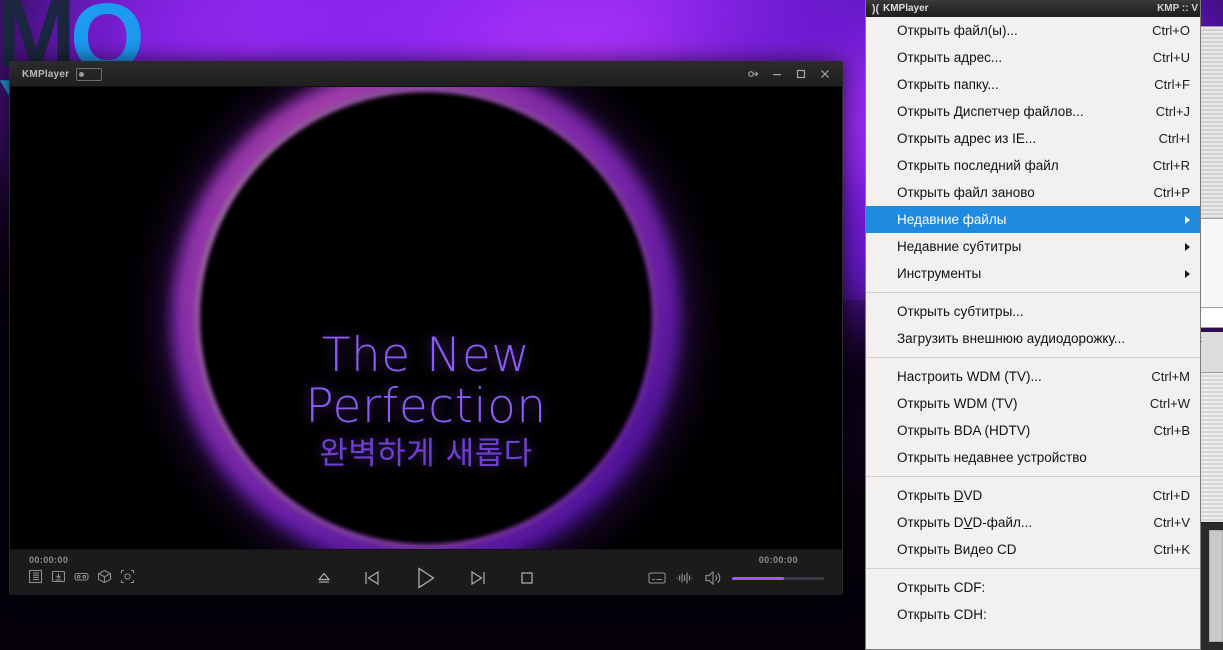  What do you see at coordinates (964, 430) in the screenshot?
I see `menu-item-label: Открыть BDA (HDTV)` at bounding box center [964, 430].